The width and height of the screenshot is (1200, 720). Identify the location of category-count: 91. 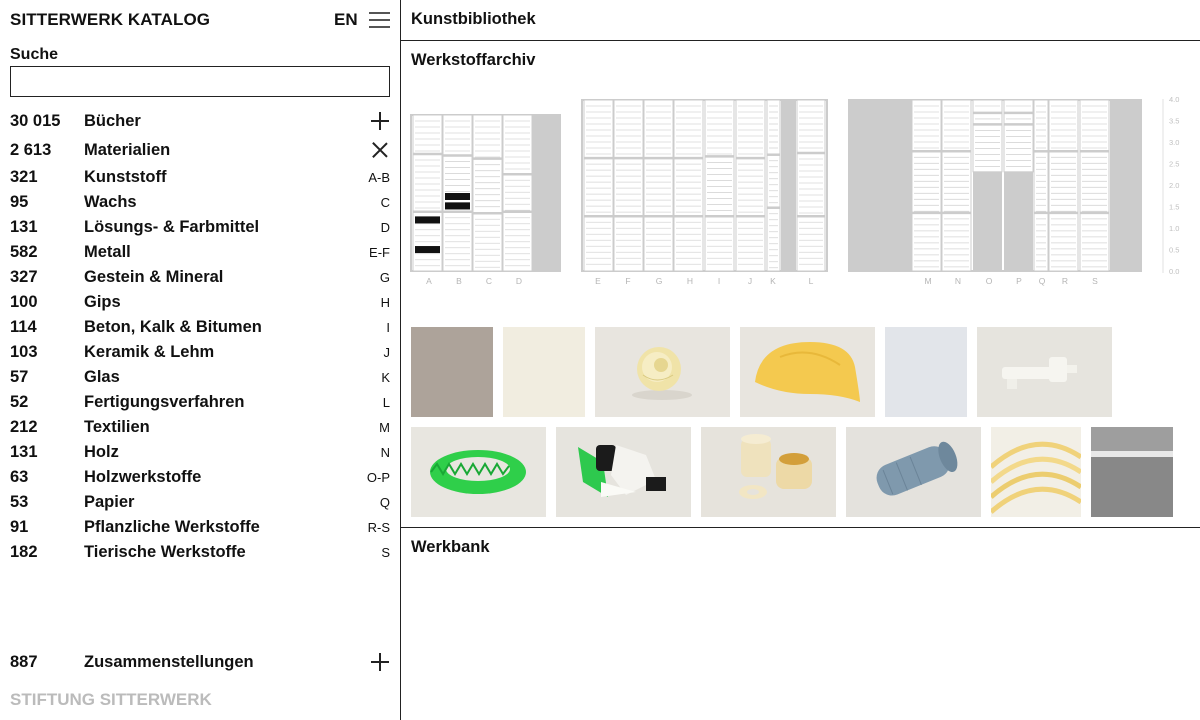
(19, 527).